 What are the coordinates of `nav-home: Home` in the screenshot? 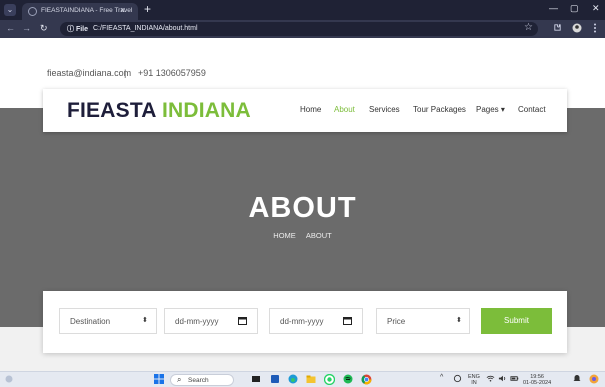 It's located at (310, 109).